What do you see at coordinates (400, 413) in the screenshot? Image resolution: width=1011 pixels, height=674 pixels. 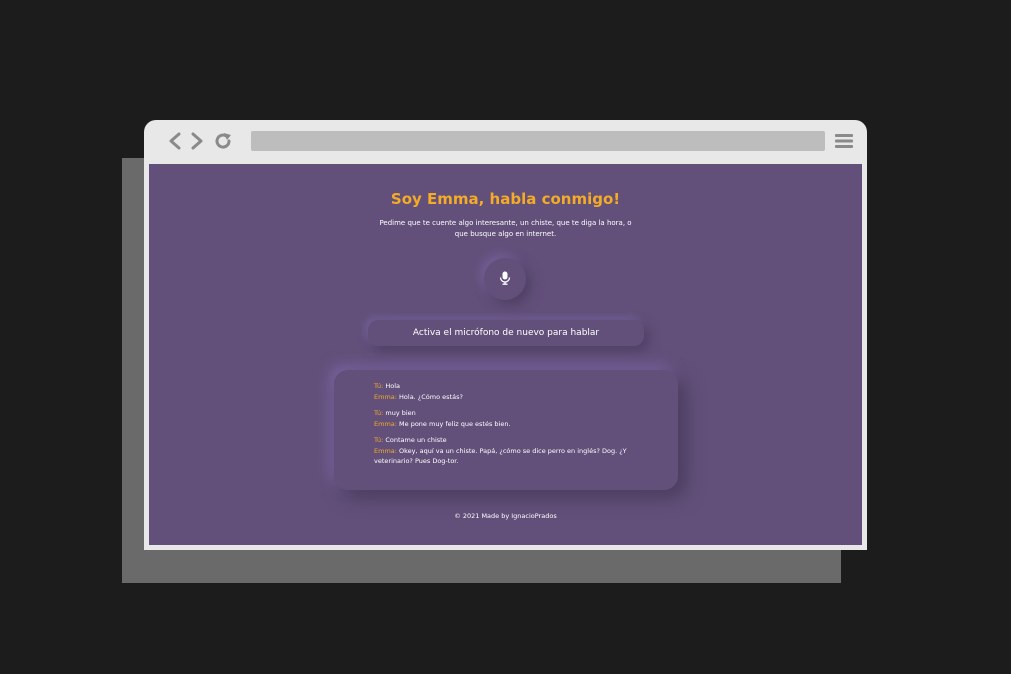 I see `user-text: muy bien` at bounding box center [400, 413].